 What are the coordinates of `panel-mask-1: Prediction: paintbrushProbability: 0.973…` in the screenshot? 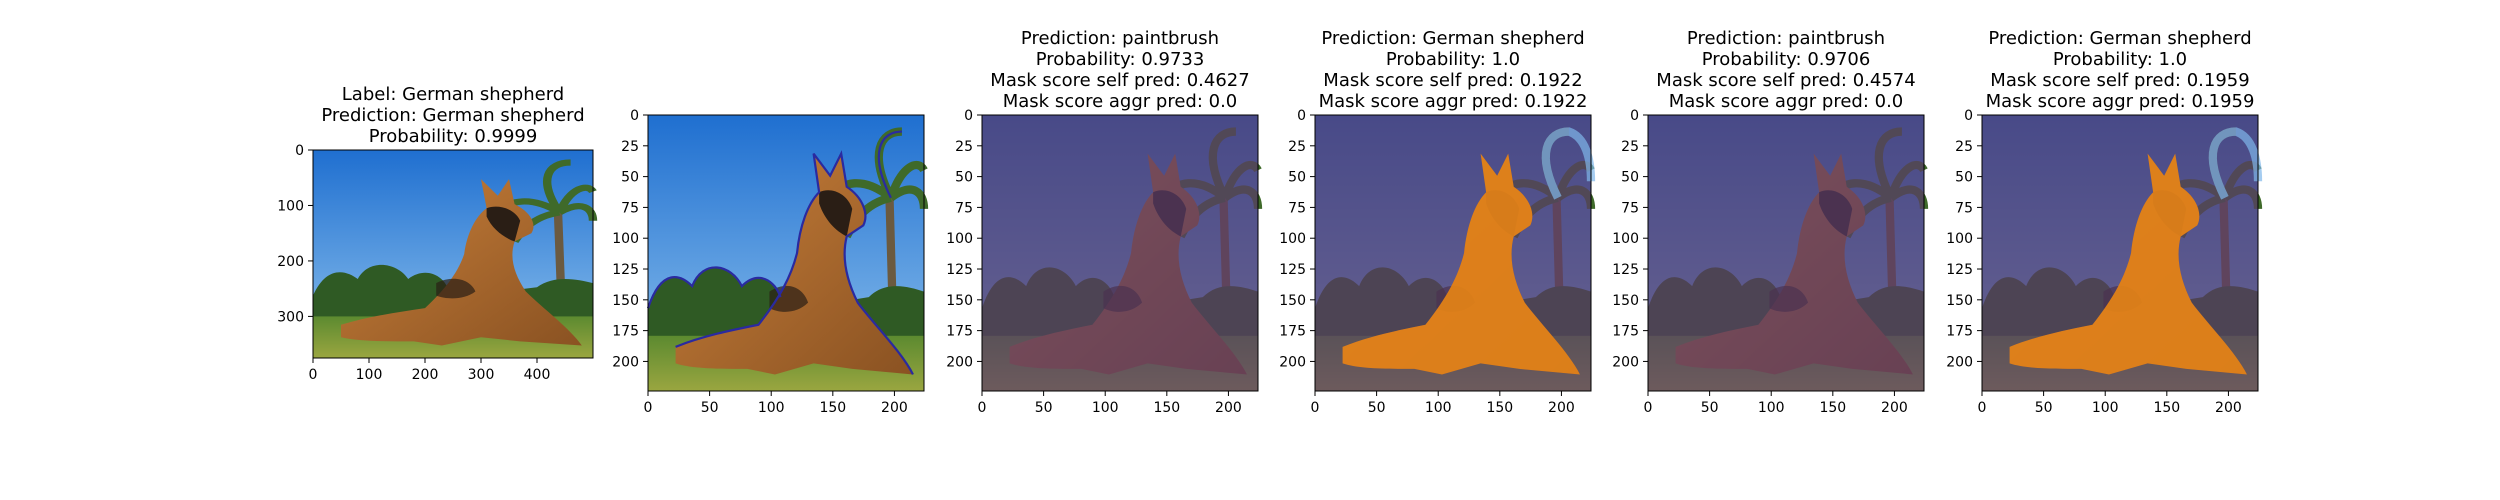 It's located at (1104, 222).